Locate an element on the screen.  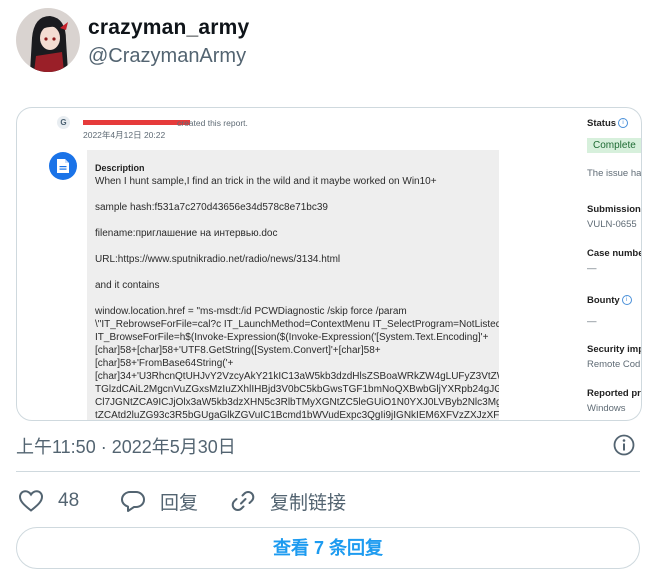
report-date: 2022年4月12日 20:22 is located at coordinates (124, 135).